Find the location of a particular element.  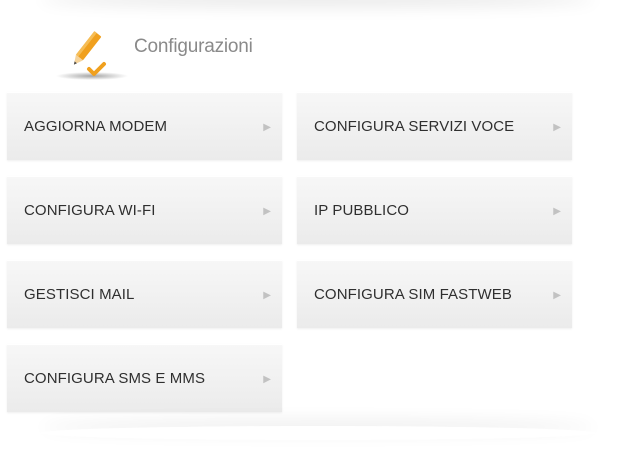

aggiorna-modem-button: AGGIORNA MODEM ▶ is located at coordinates (144, 126).